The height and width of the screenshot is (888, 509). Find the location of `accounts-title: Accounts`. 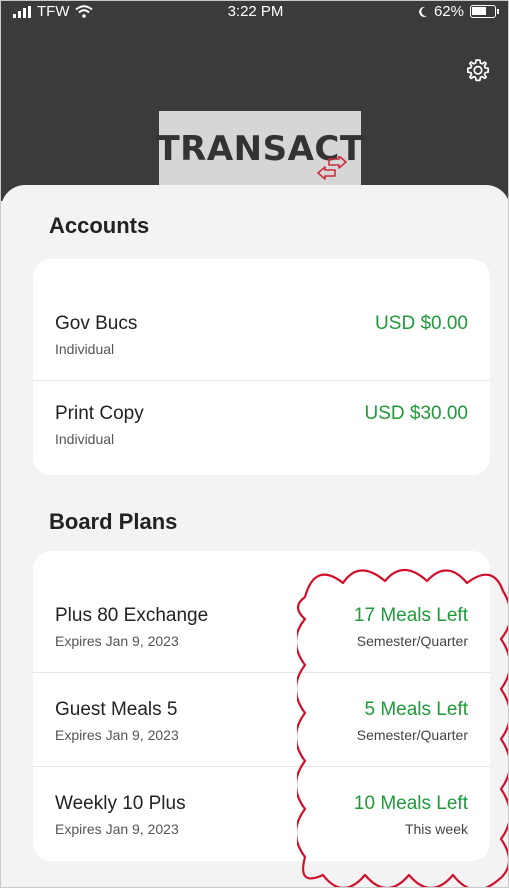

accounts-title: Accounts is located at coordinates (99, 225).